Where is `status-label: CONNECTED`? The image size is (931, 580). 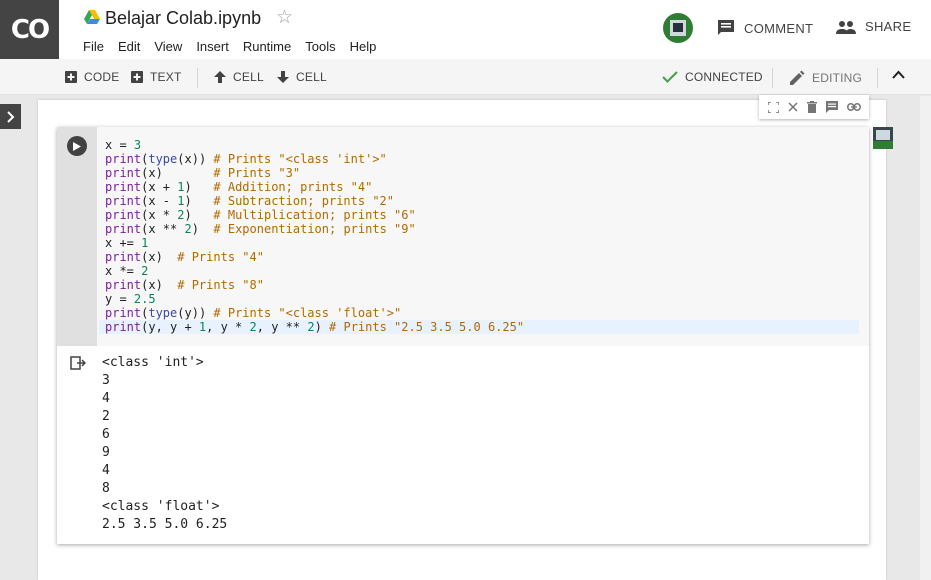
status-label: CONNECTED is located at coordinates (724, 77).